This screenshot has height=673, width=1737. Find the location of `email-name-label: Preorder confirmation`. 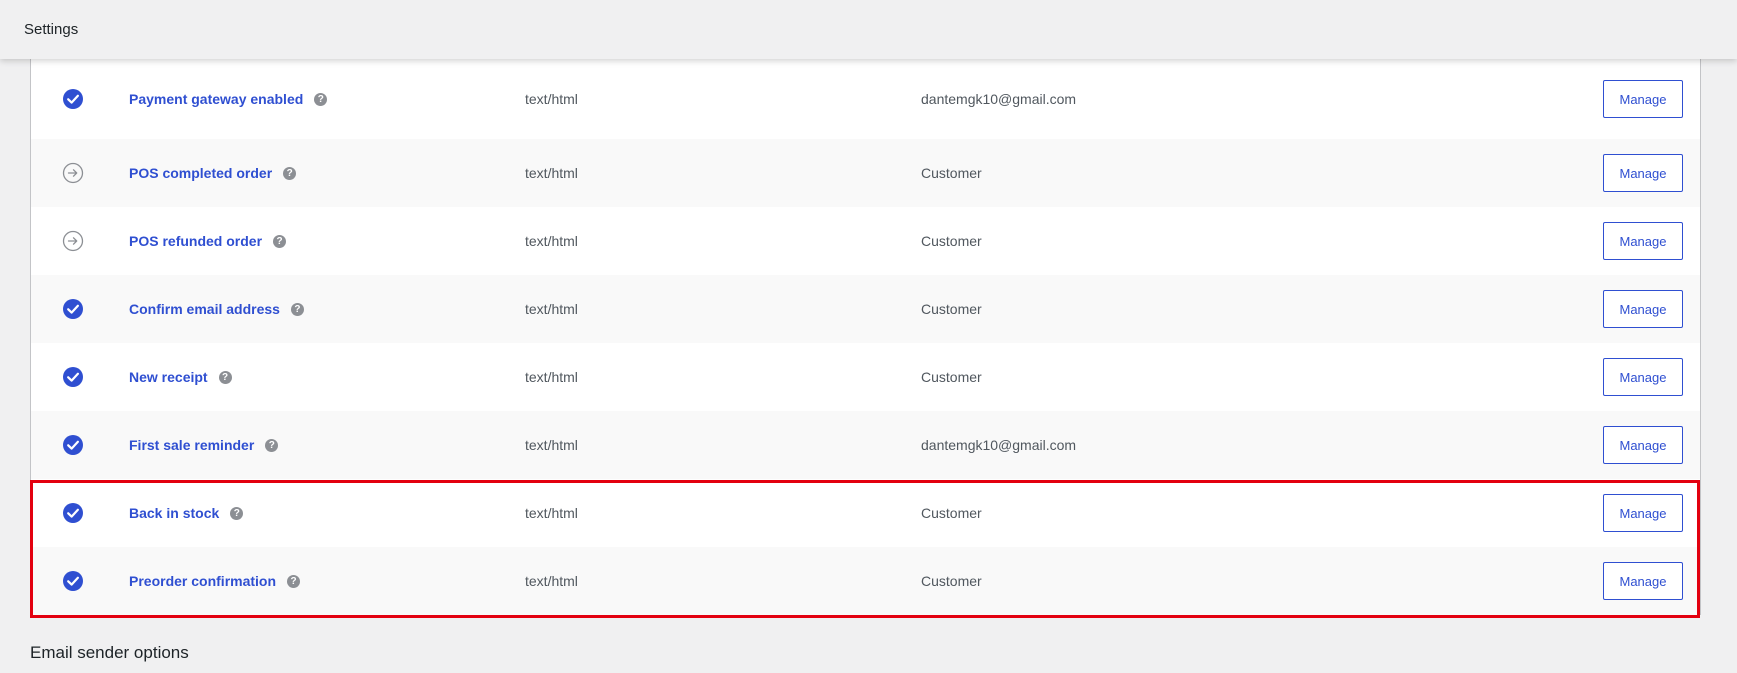

email-name-label: Preorder confirmation is located at coordinates (203, 581).